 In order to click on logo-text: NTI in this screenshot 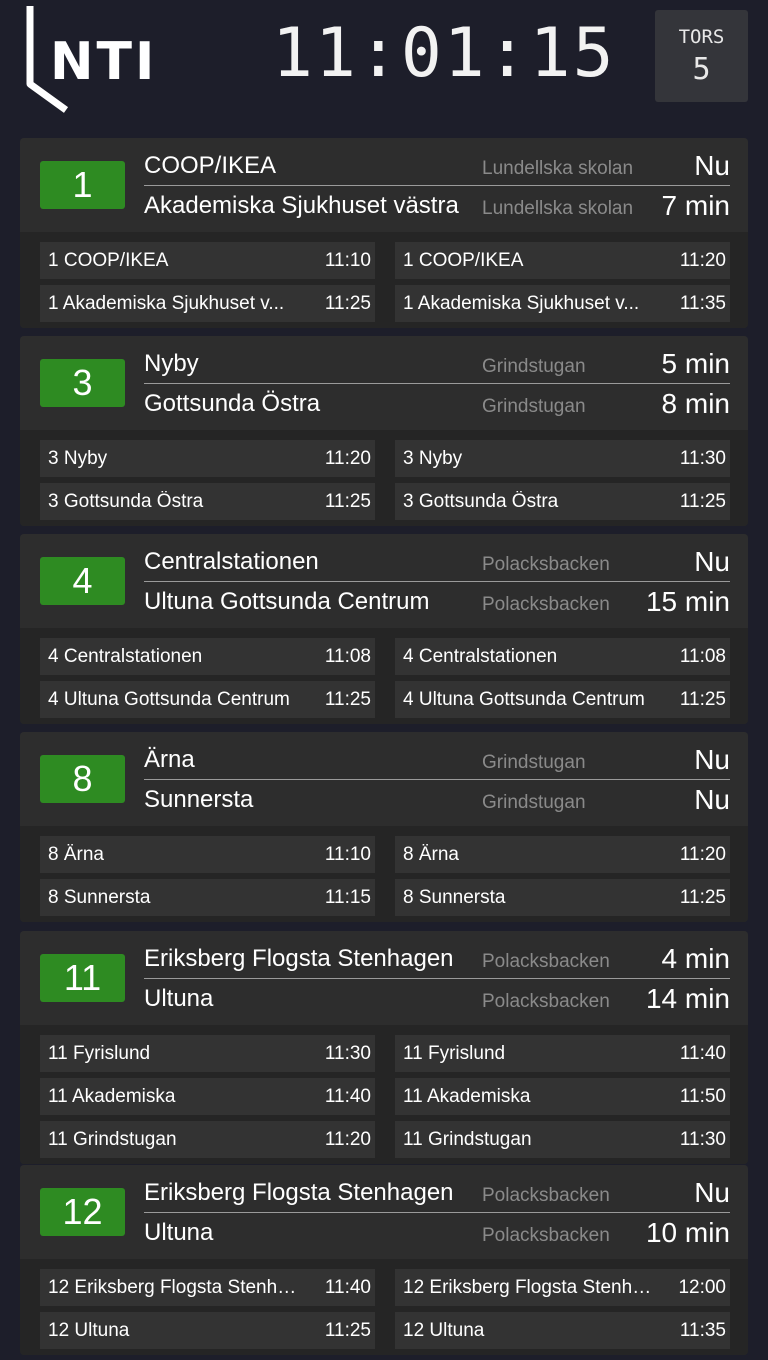, I will do `click(104, 62)`.